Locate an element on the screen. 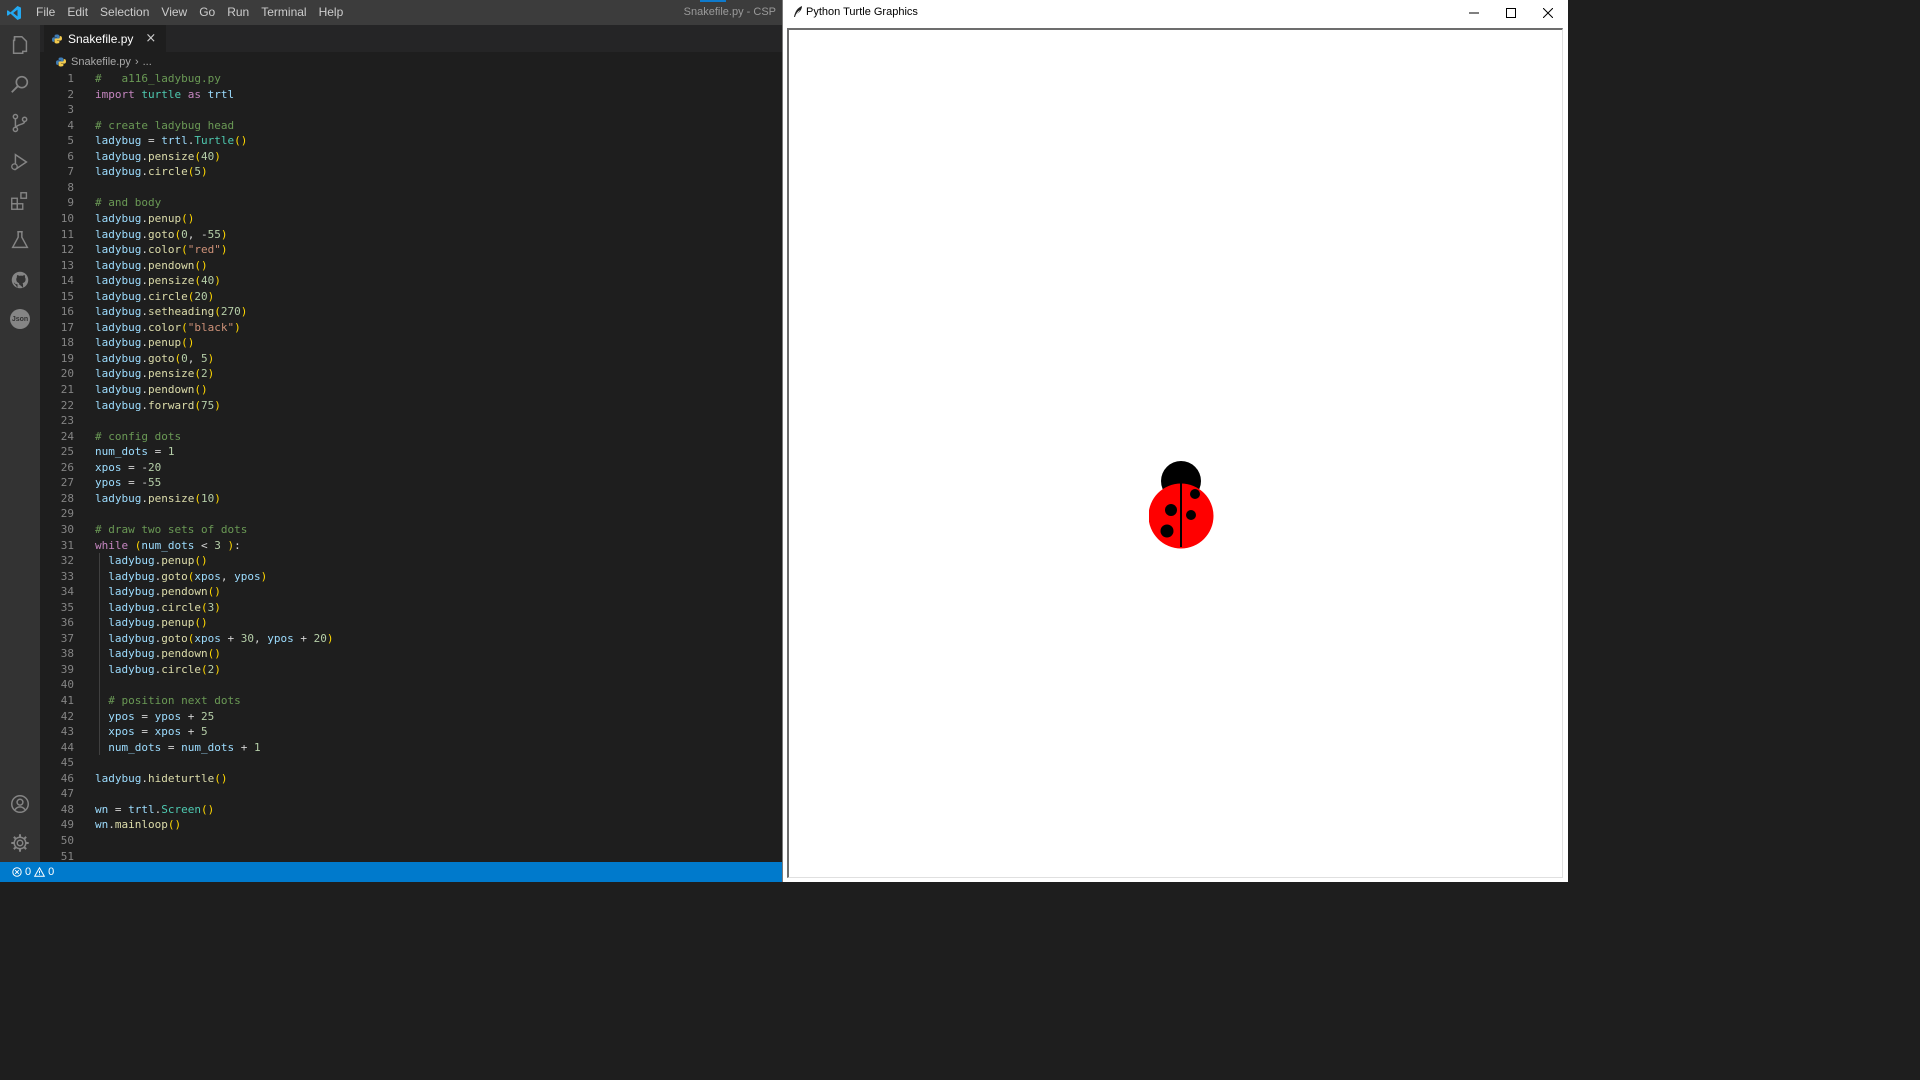  code-line: 9 # and body is located at coordinates (411, 203).